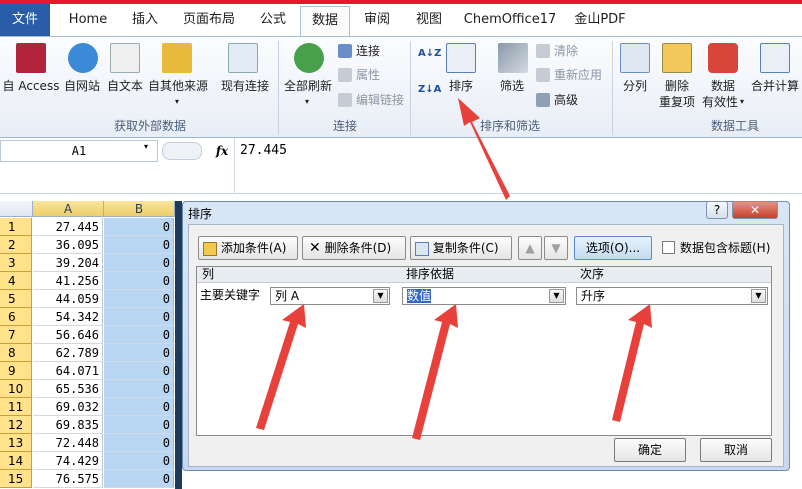  Describe the element at coordinates (125, 86) in the screenshot. I see `from-text-button: 自文本` at that location.